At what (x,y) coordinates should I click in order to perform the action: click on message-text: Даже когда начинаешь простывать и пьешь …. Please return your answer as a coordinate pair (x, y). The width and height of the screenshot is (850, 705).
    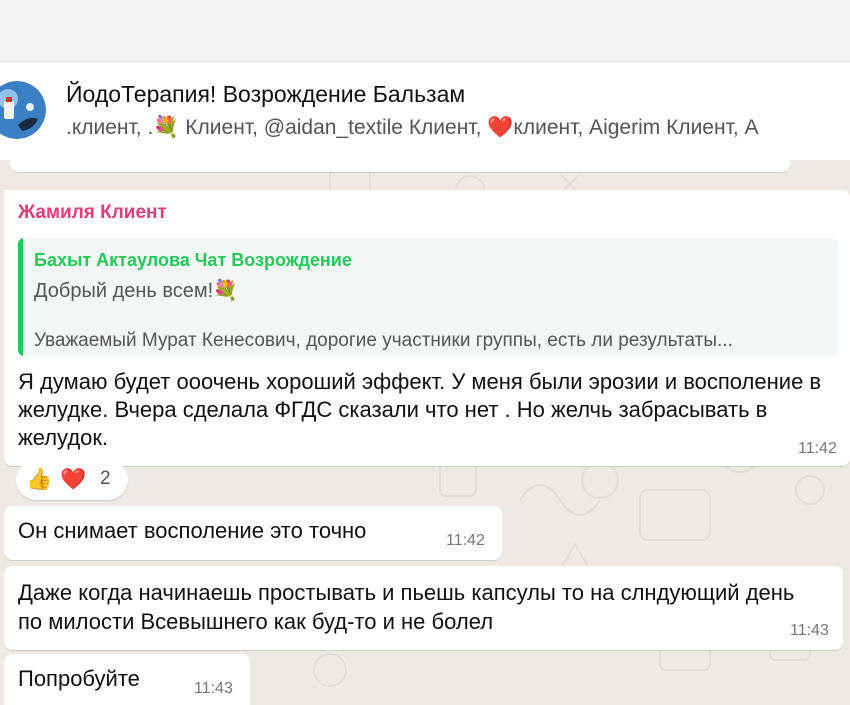
    Looking at the image, I should click on (406, 607).